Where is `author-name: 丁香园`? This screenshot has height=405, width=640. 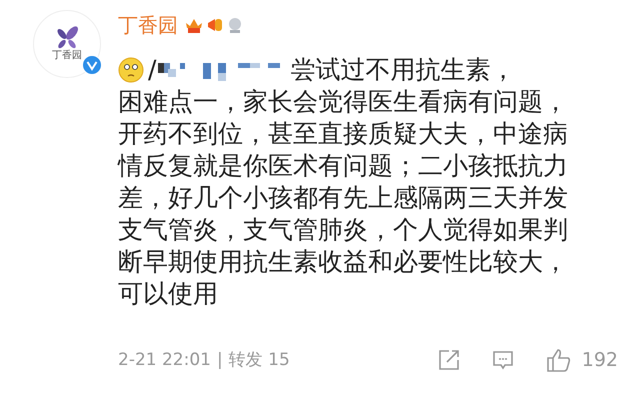 author-name: 丁香园 is located at coordinates (148, 25).